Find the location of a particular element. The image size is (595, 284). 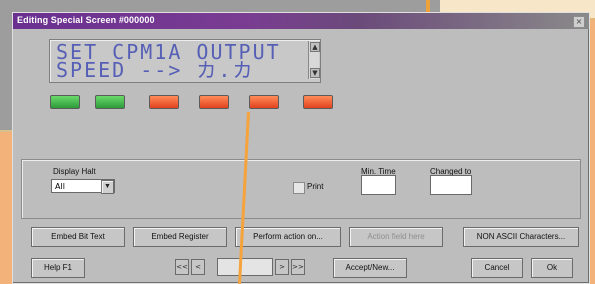

pager-first-button: << is located at coordinates (182, 267).